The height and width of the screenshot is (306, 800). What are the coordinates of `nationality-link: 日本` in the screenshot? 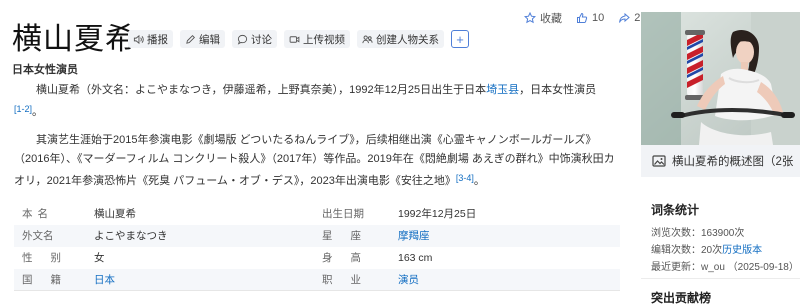 It's located at (104, 280).